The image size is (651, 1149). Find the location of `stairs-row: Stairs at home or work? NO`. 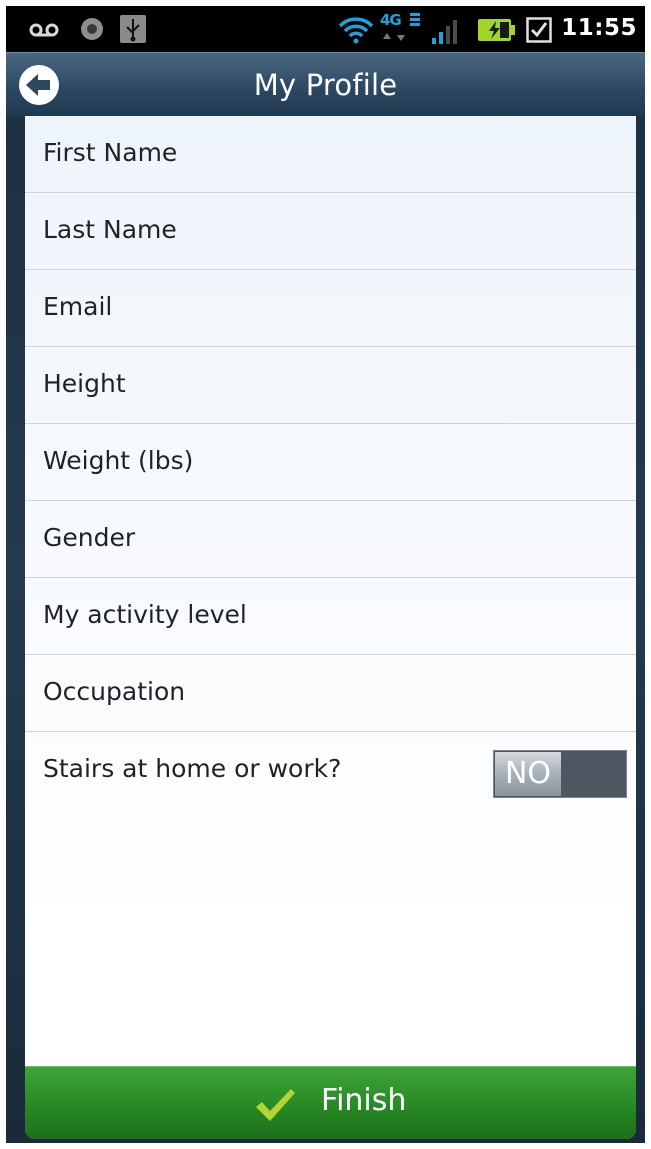

stairs-row: Stairs at home or work? NO is located at coordinates (330, 772).